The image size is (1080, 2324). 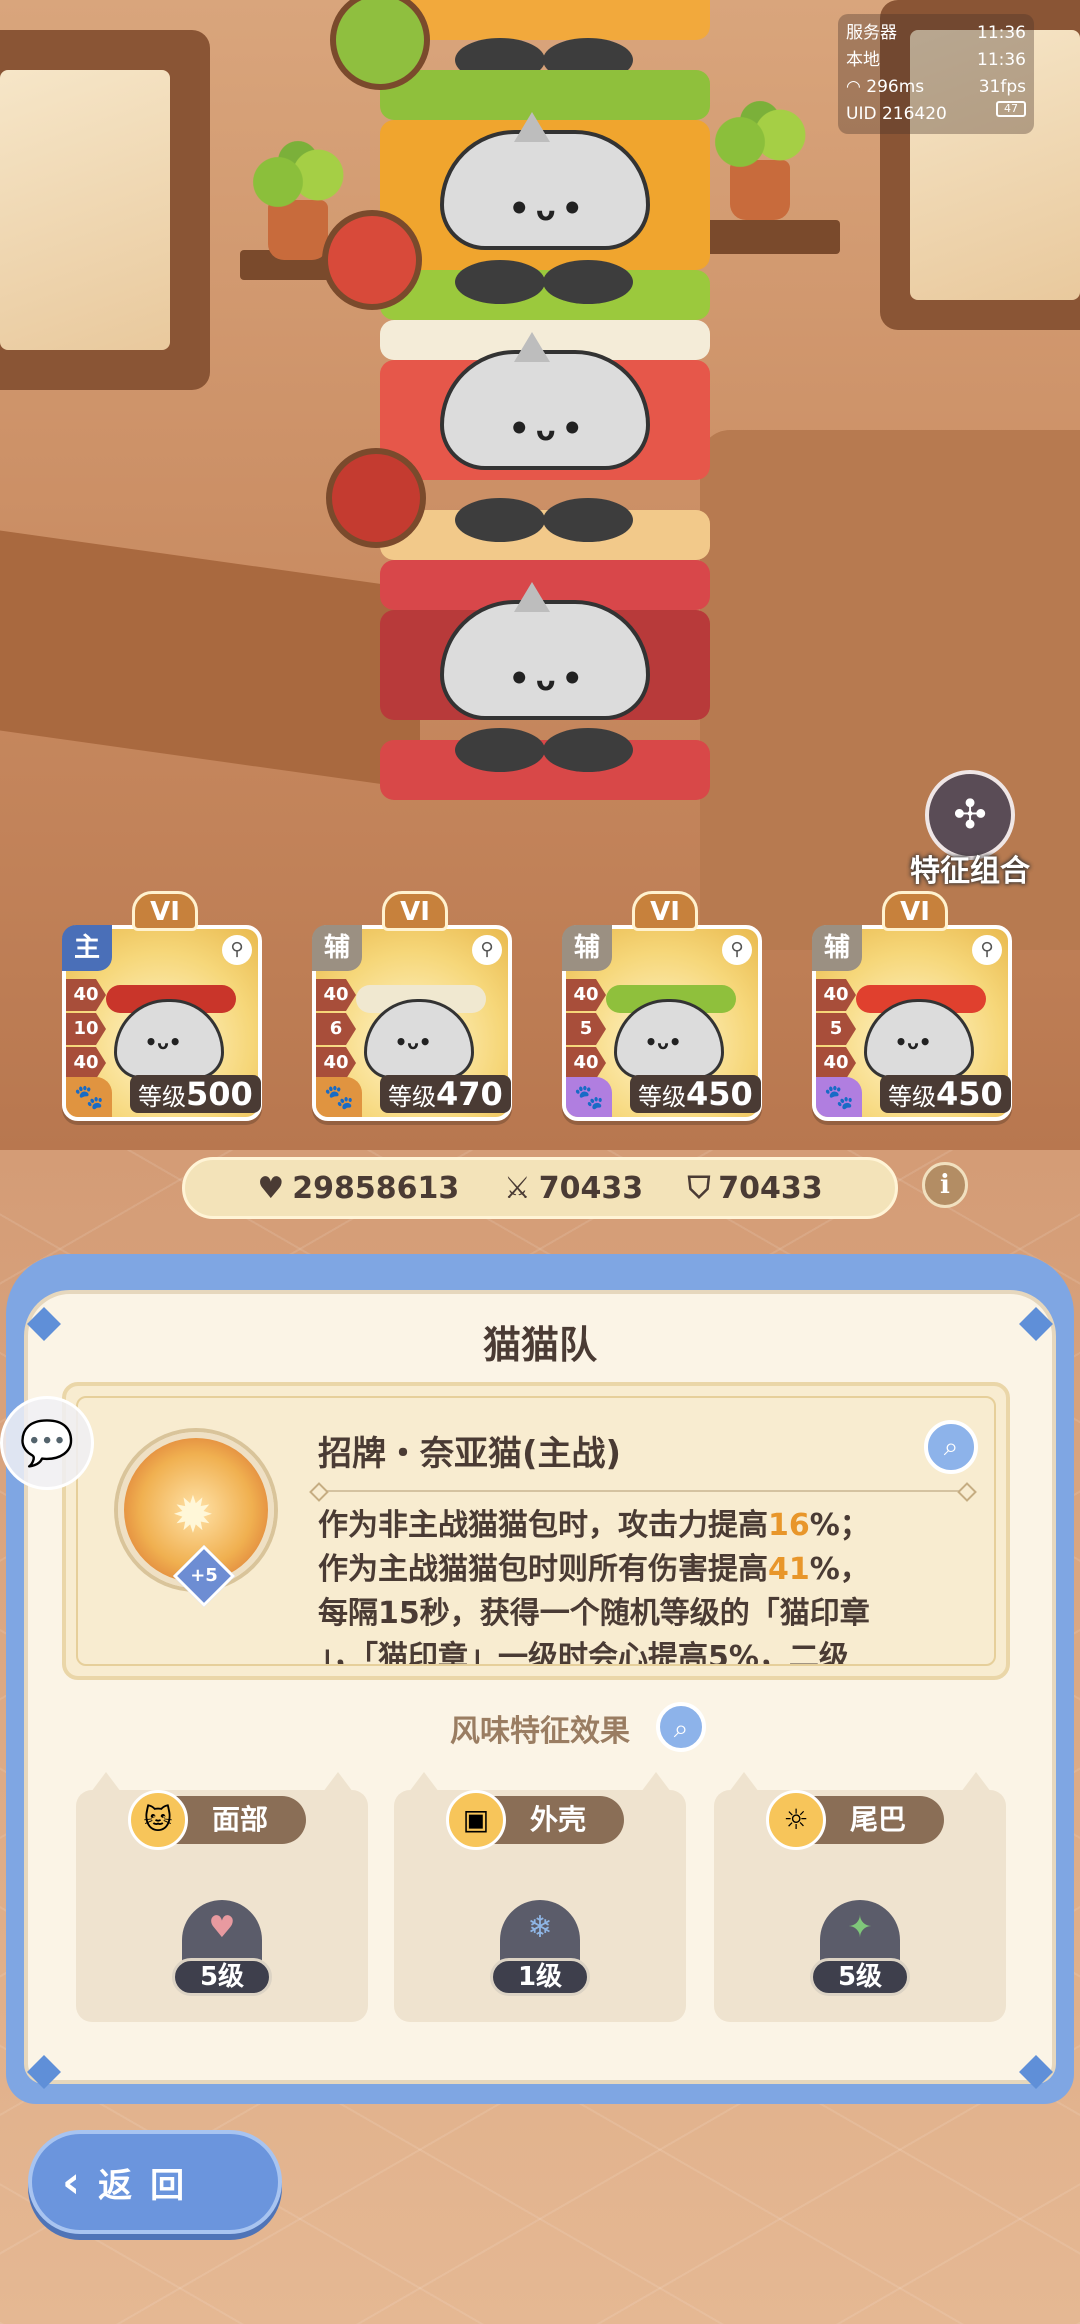 I want to click on skill-zoom-icon: ⌕, so click(x=951, y=1447).